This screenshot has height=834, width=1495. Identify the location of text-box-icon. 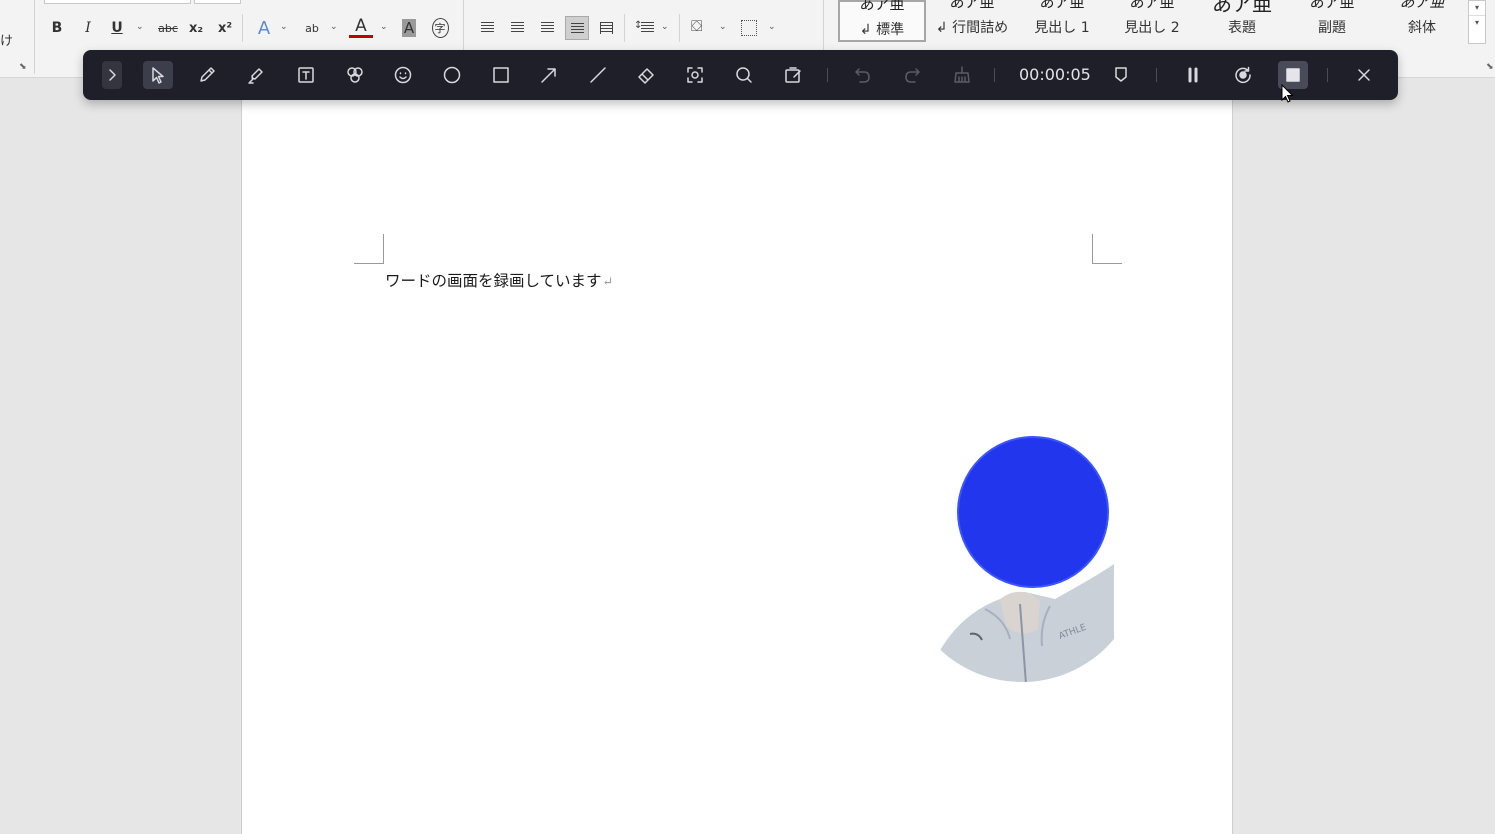
(306, 75).